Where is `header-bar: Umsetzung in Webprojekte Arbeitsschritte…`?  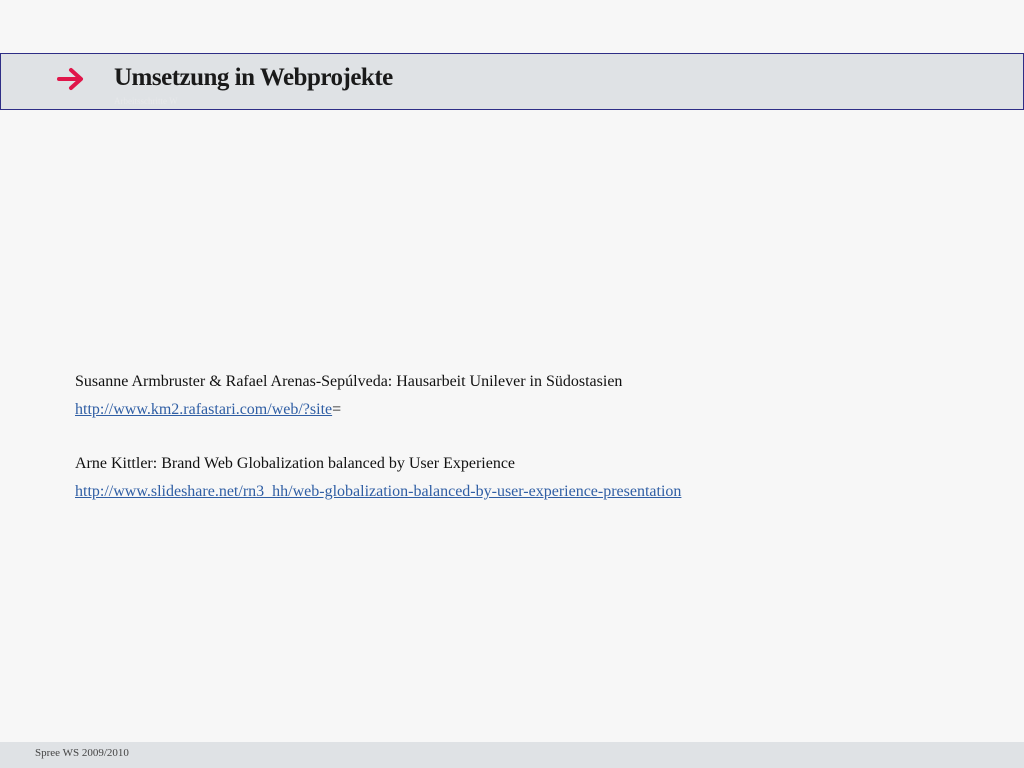 header-bar: Umsetzung in Webprojekte Arbeitsschritte… is located at coordinates (512, 81).